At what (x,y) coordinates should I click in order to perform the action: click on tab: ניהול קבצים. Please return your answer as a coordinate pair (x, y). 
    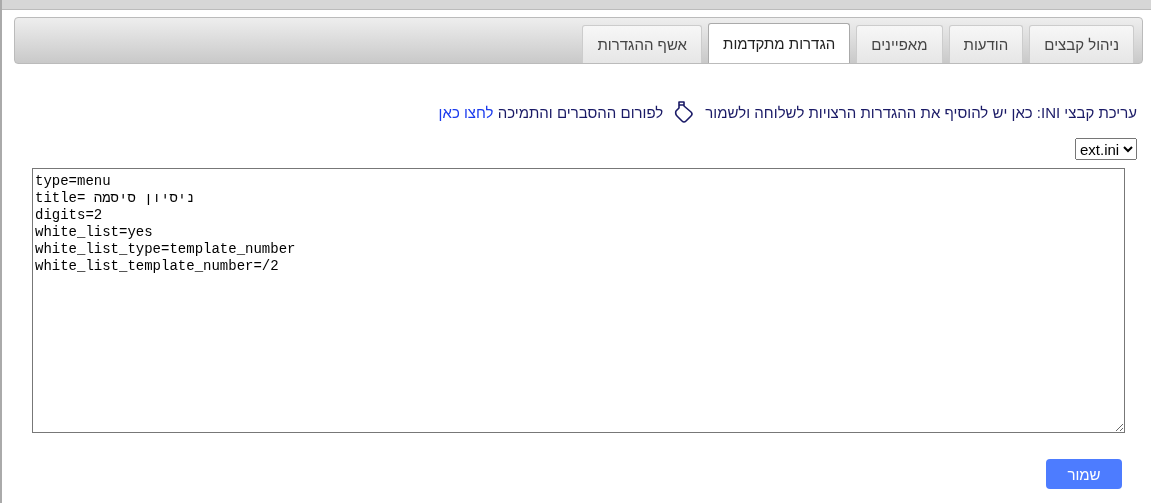
    Looking at the image, I should click on (1081, 44).